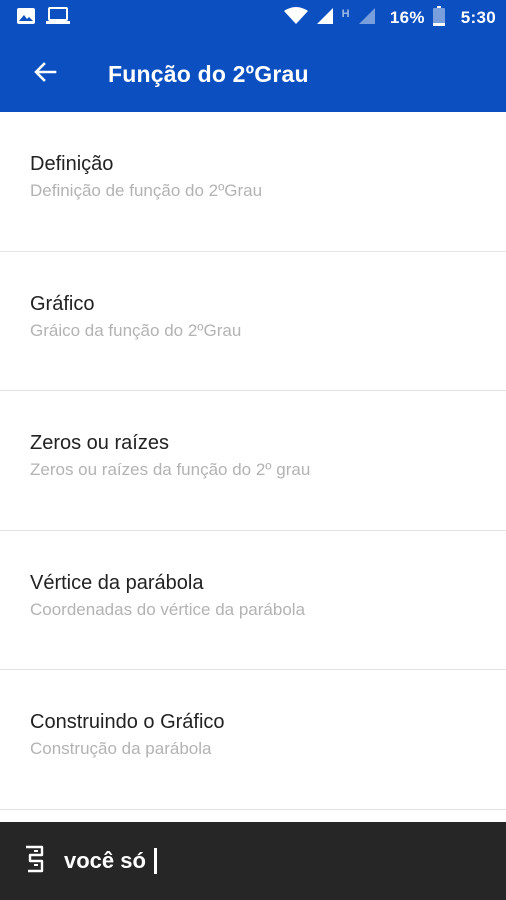  I want to click on list-item-subtitle: Construção da parábola, so click(121, 749).